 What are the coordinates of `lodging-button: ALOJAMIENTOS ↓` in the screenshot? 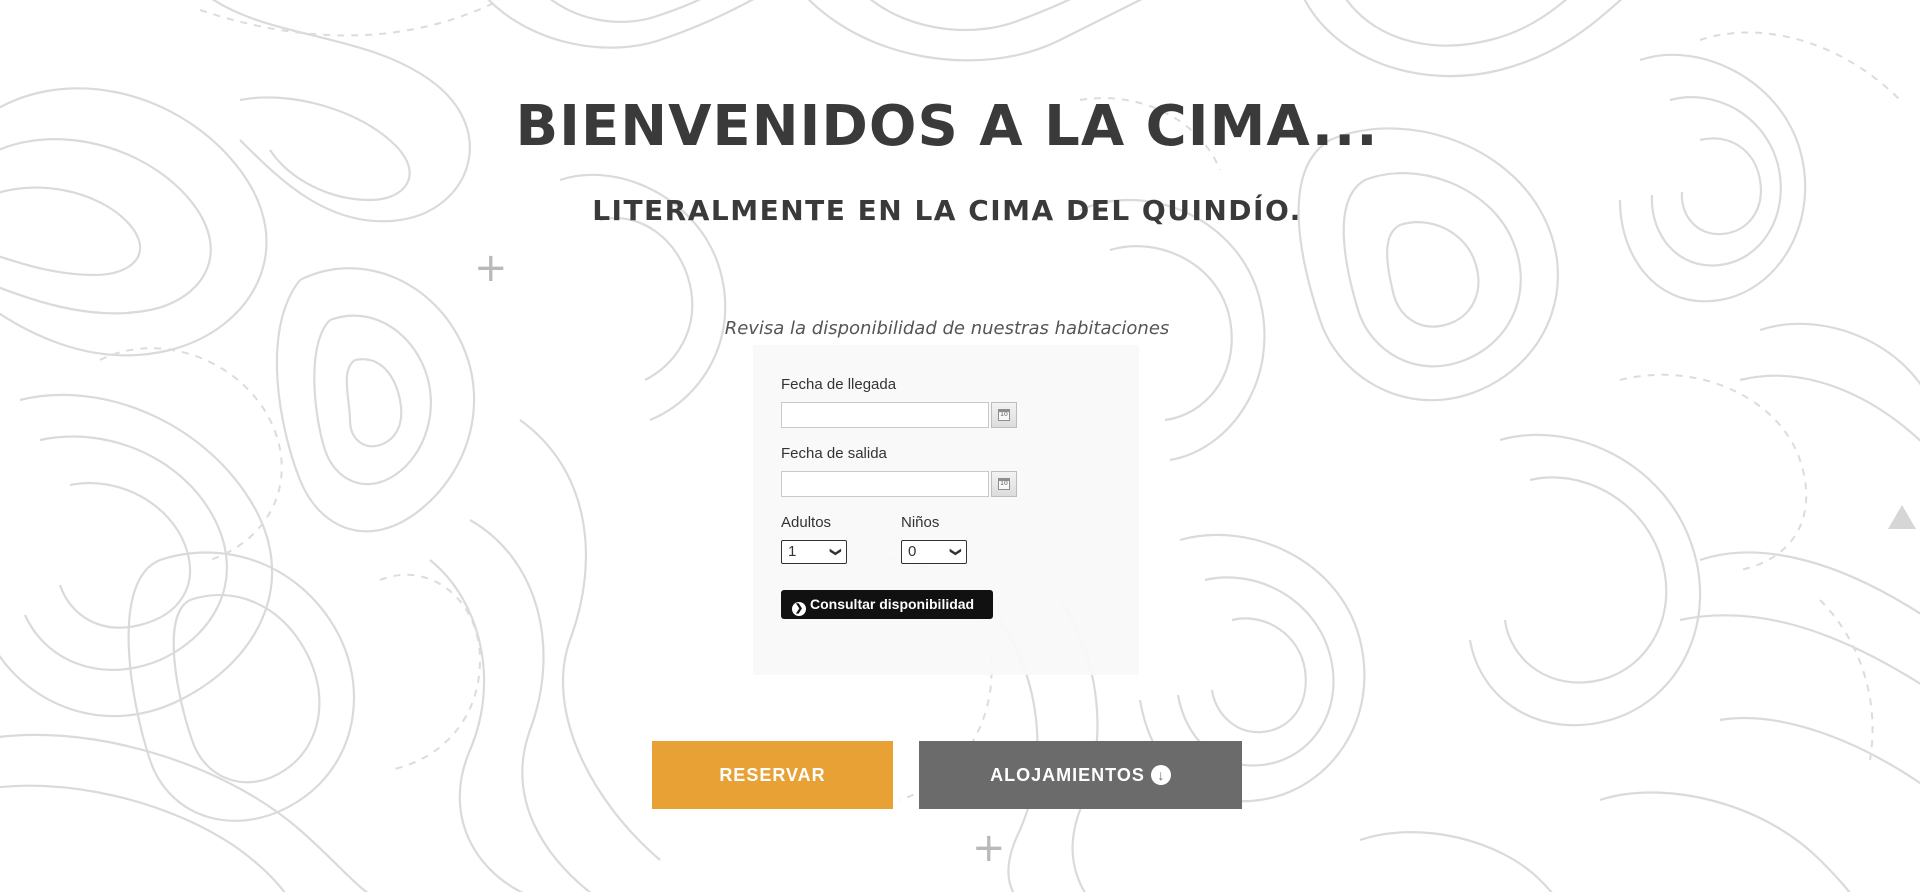 It's located at (1080, 775).